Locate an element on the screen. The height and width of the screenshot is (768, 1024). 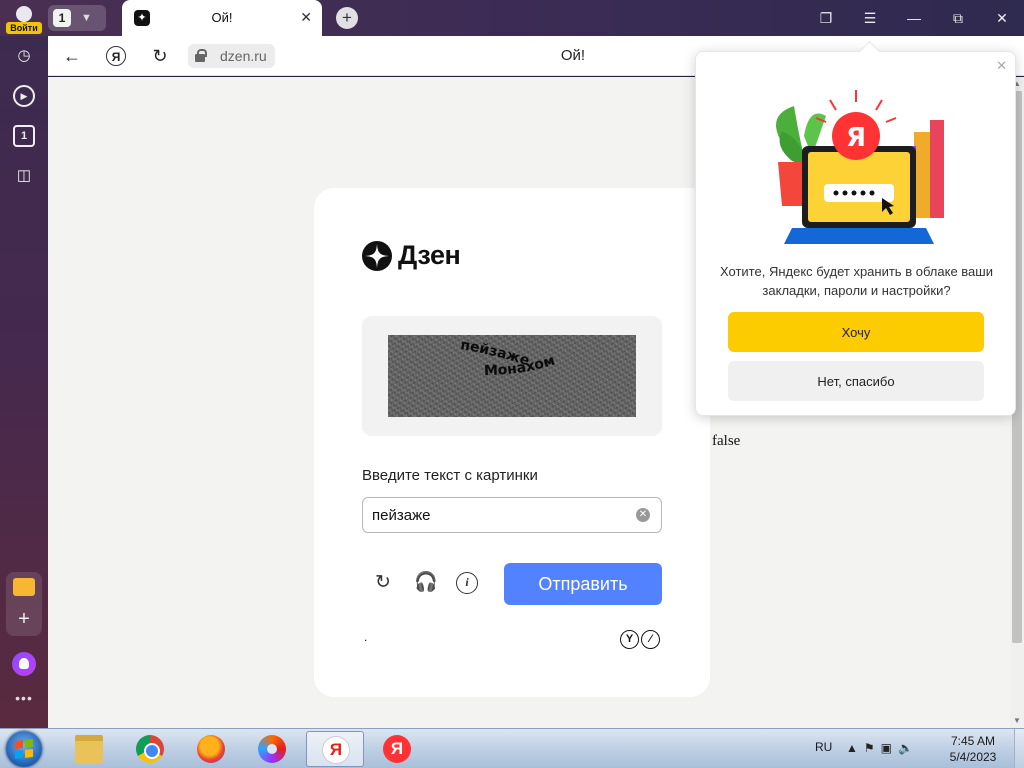
submit-button: Отправить is located at coordinates (583, 584).